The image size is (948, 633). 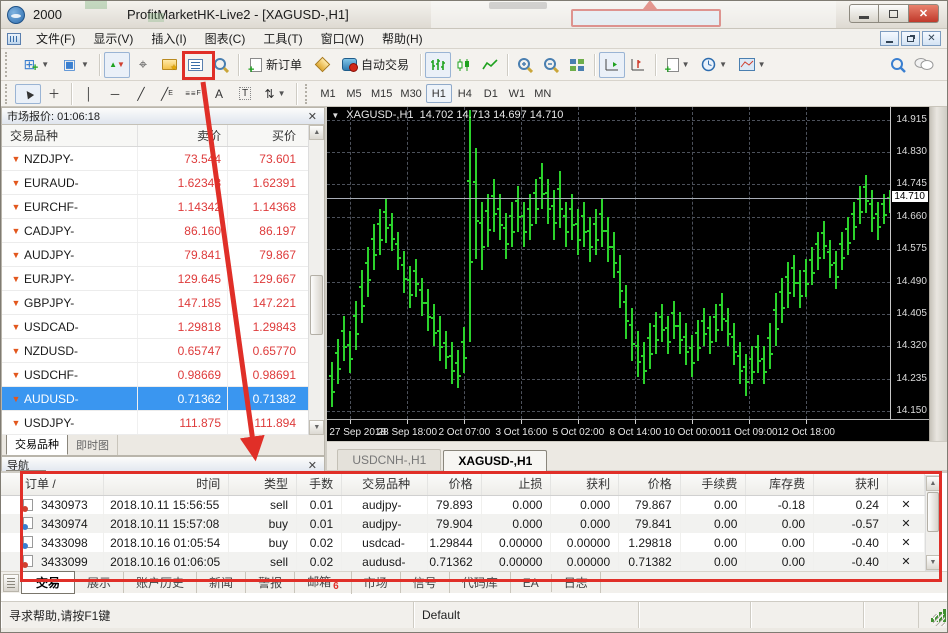 What do you see at coordinates (551, 65) in the screenshot?
I see `zoom-out-button` at bounding box center [551, 65].